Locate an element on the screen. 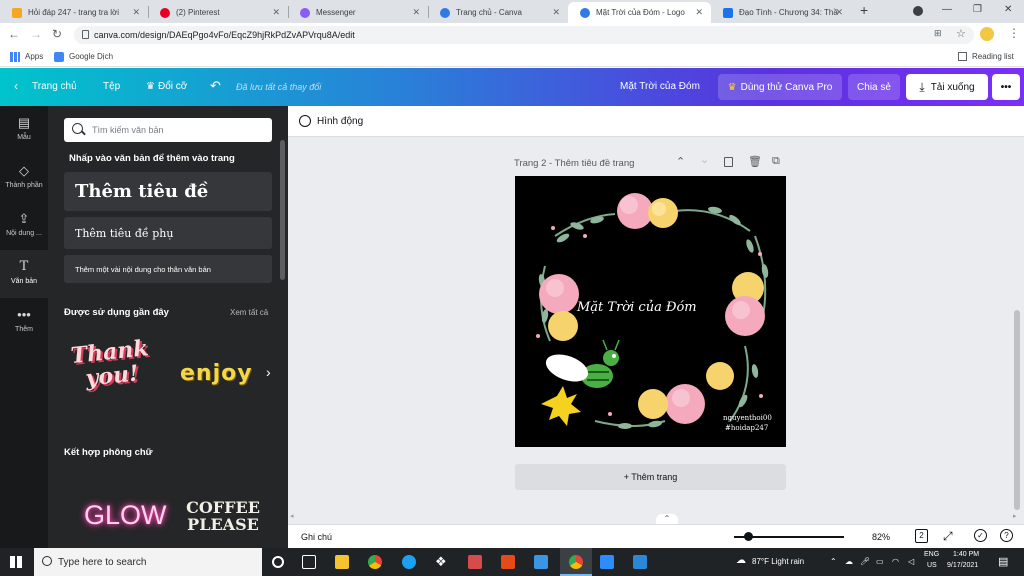 The height and width of the screenshot is (576, 1024). add-page-icon: ⧉ is located at coordinates (776, 161).